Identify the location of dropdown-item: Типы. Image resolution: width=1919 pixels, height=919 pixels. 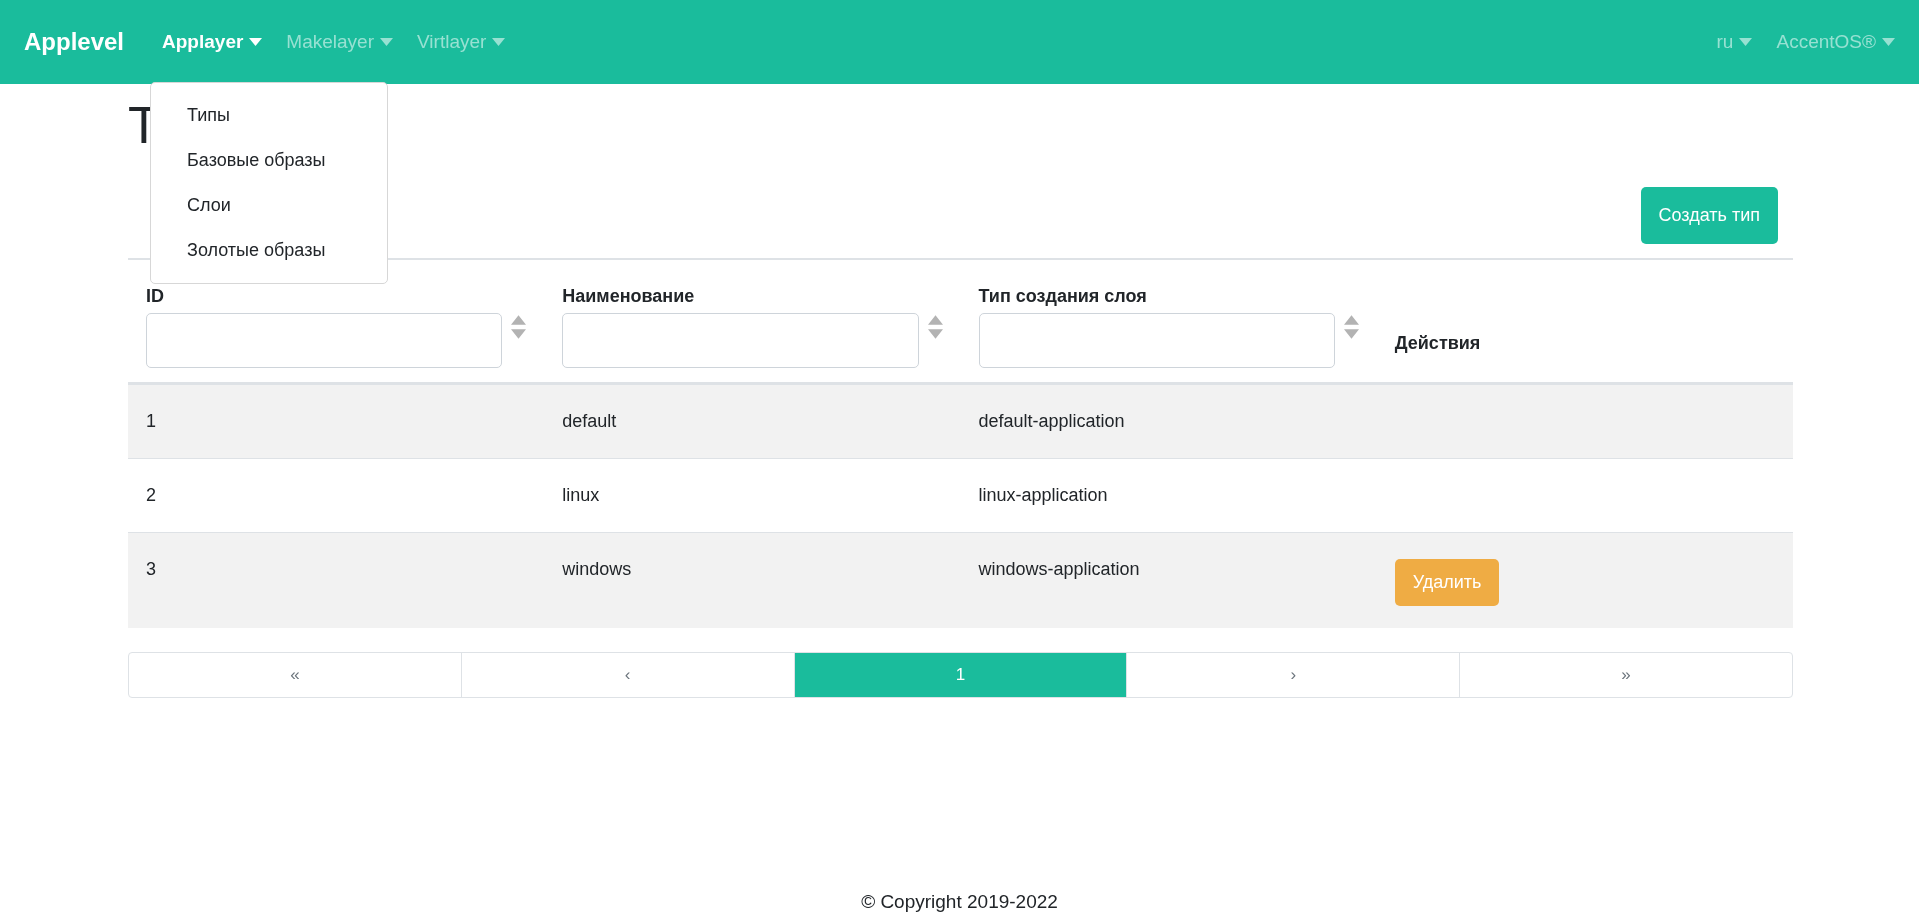
(269, 115).